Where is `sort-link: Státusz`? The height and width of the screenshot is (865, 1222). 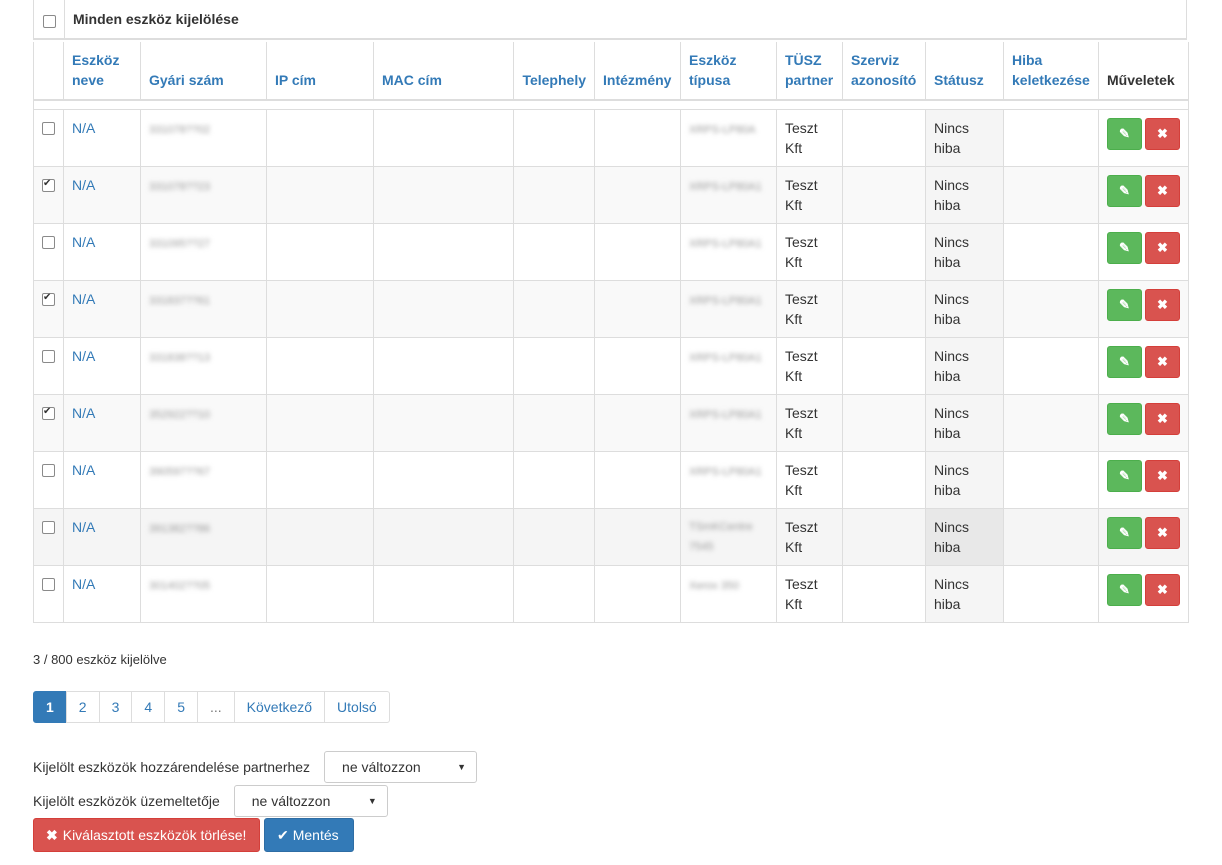 sort-link: Státusz is located at coordinates (959, 80).